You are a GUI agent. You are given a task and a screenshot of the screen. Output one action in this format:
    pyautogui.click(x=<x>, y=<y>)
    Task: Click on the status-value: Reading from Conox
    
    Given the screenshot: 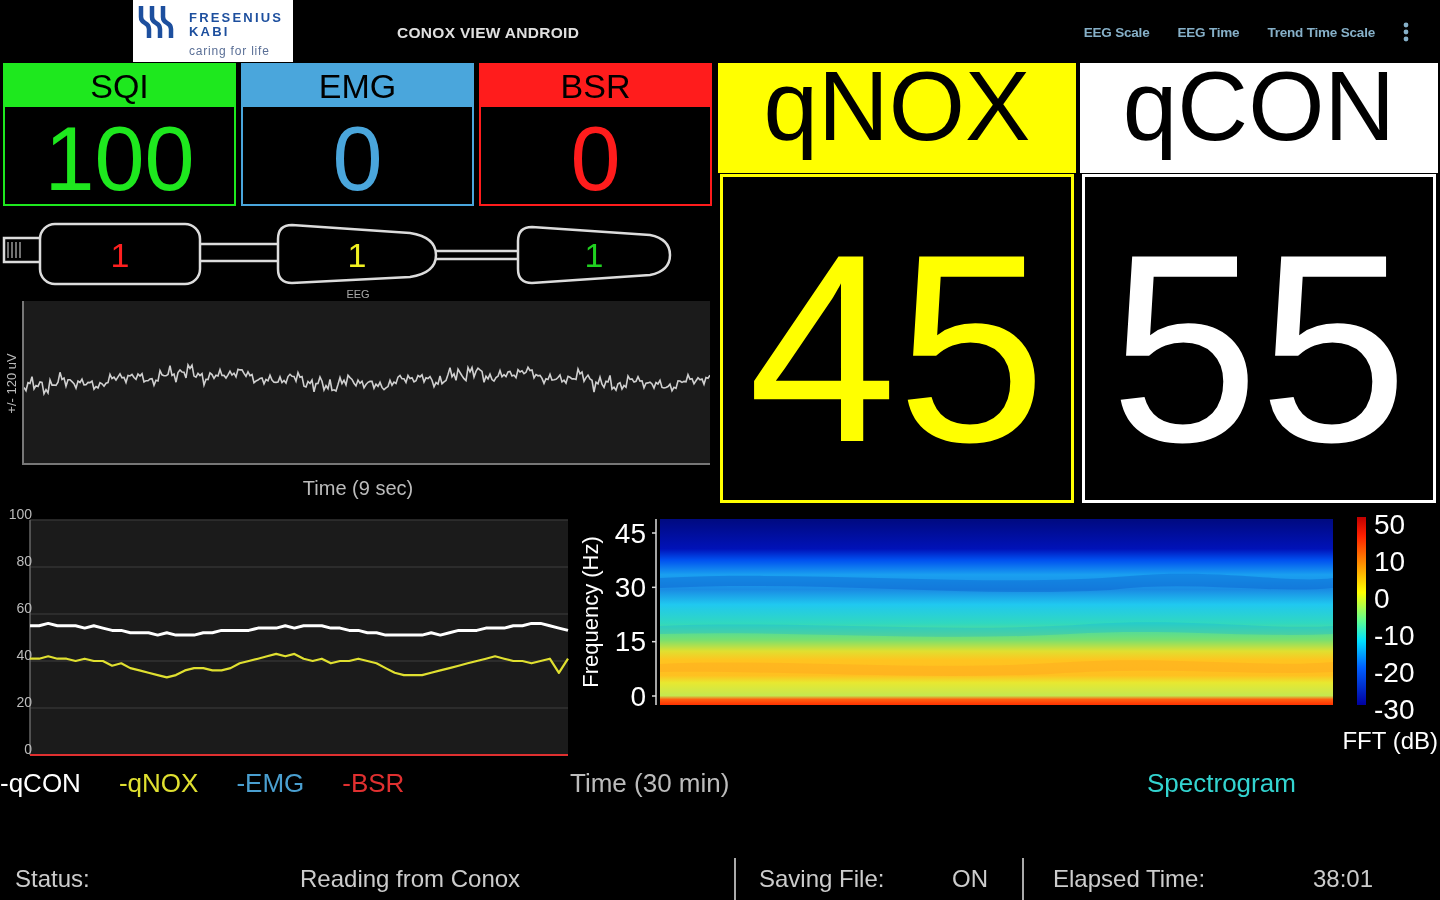 What is the action you would take?
    pyautogui.click(x=410, y=879)
    